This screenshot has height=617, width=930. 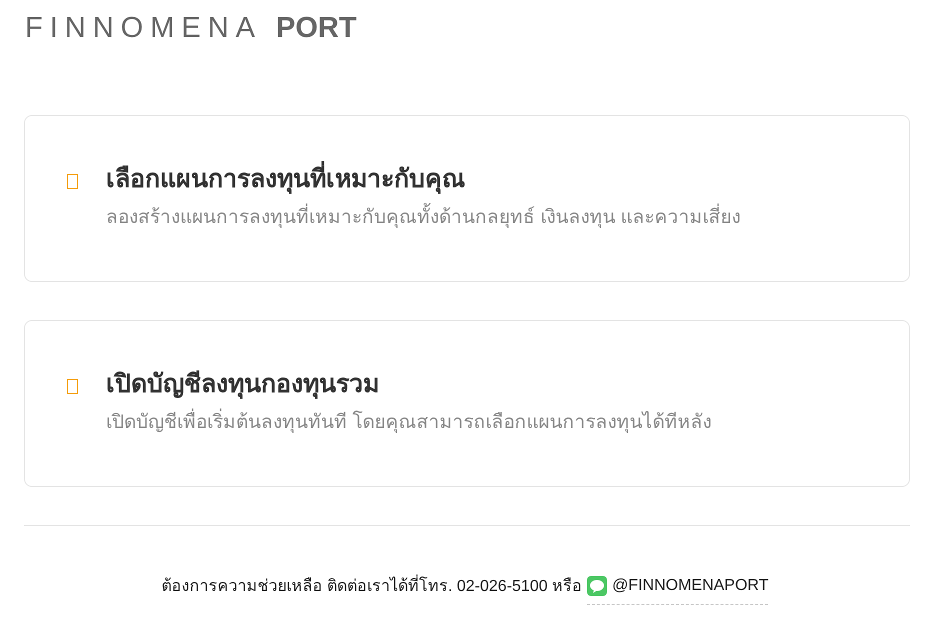 What do you see at coordinates (243, 384) in the screenshot?
I see `option-title: เปิดบัญชีลงทุนกองทุนรวม` at bounding box center [243, 384].